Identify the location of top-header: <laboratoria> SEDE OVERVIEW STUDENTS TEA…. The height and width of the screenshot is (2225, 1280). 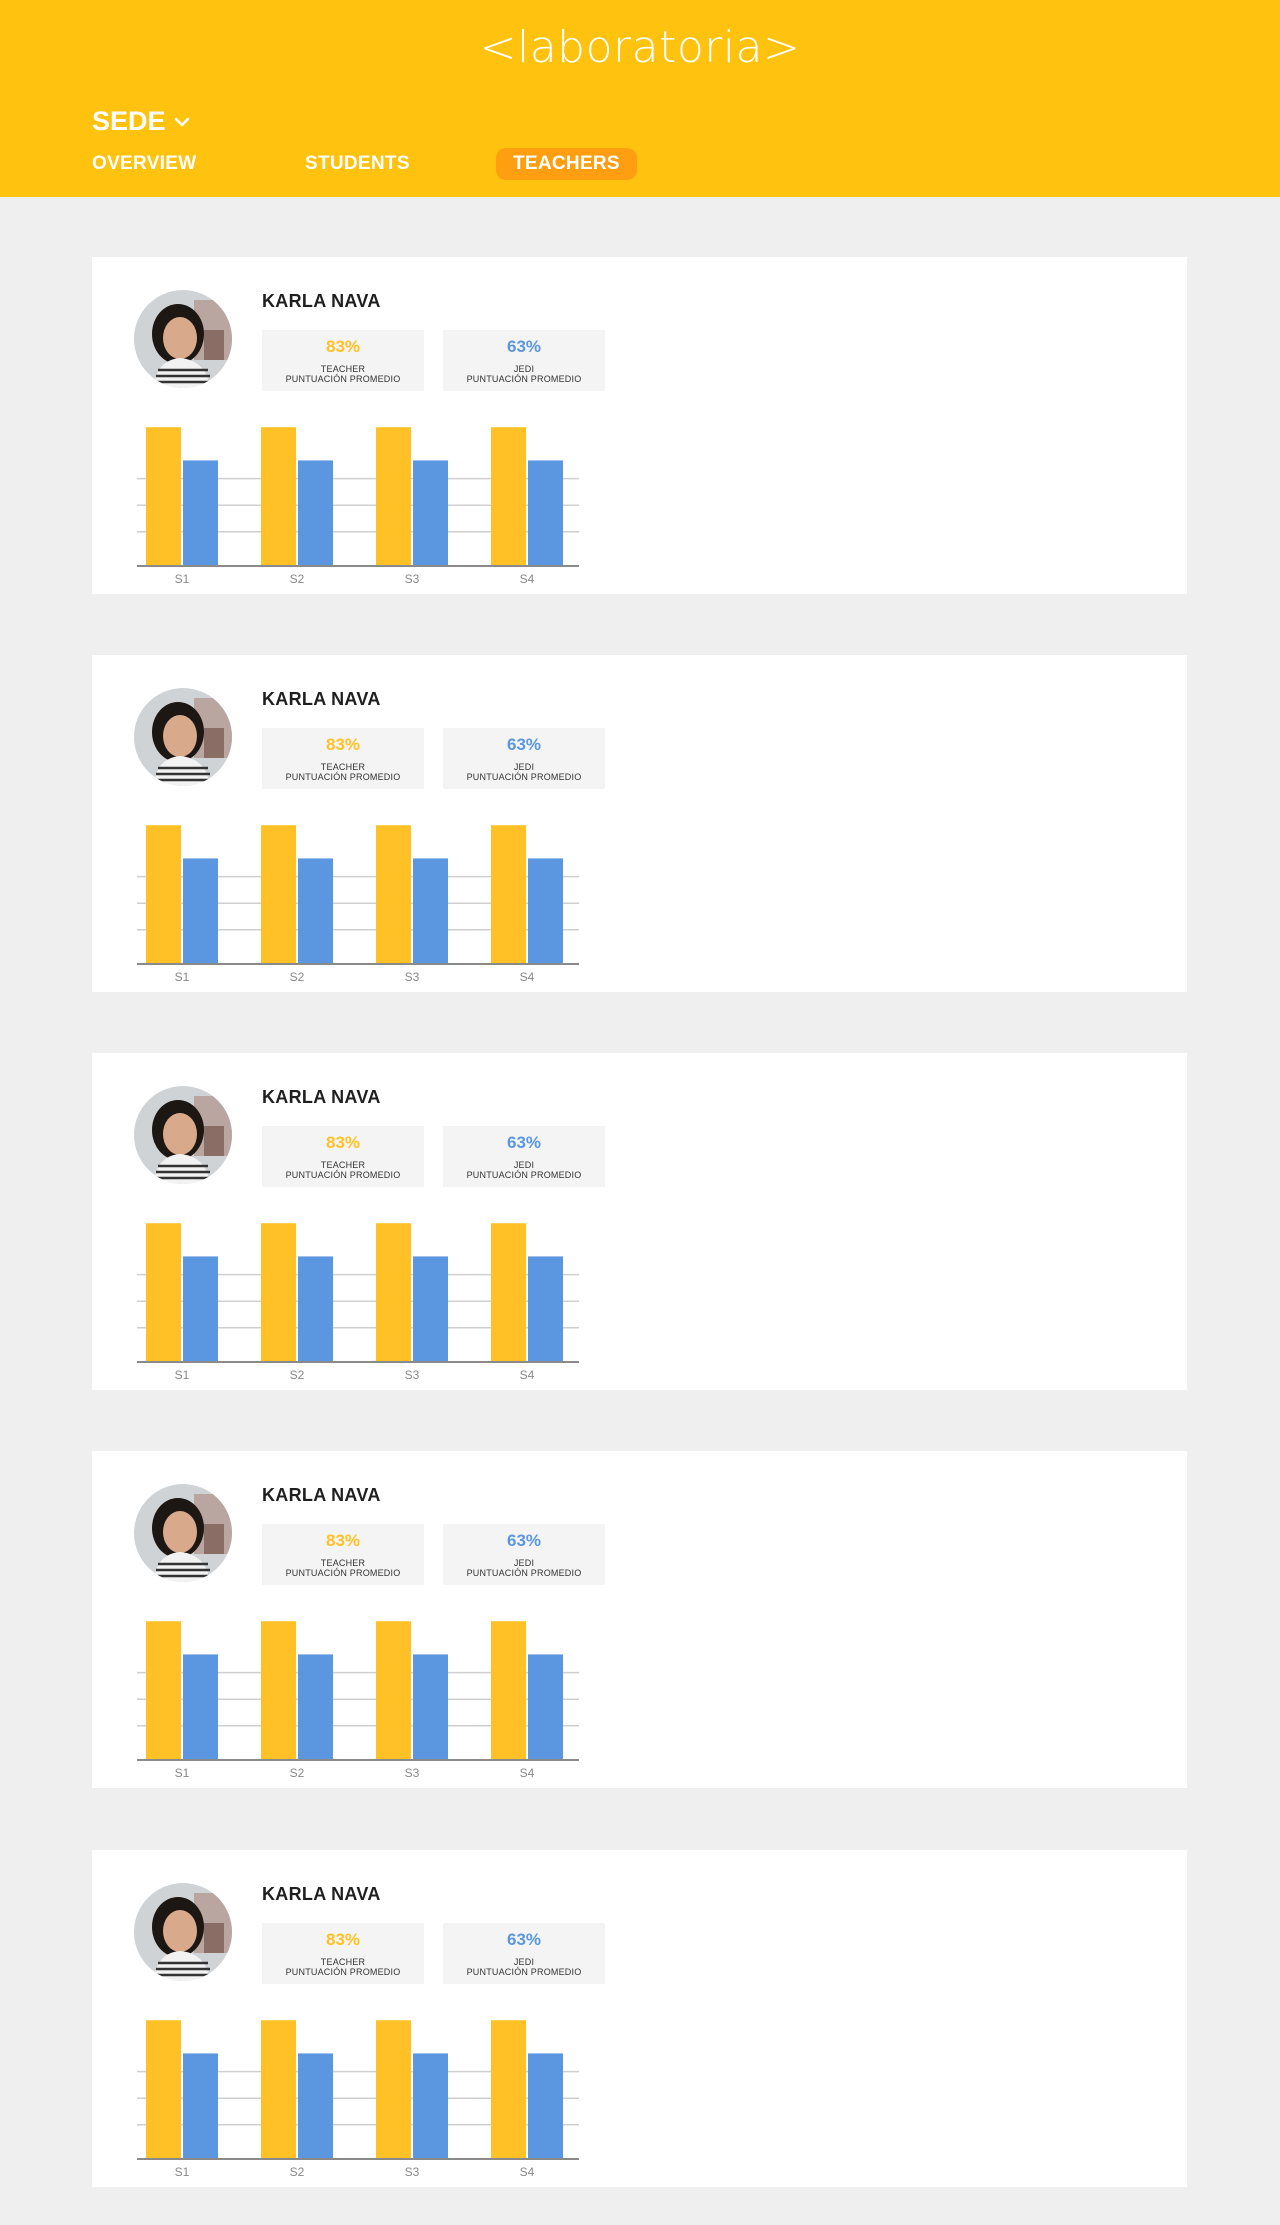
(640, 98).